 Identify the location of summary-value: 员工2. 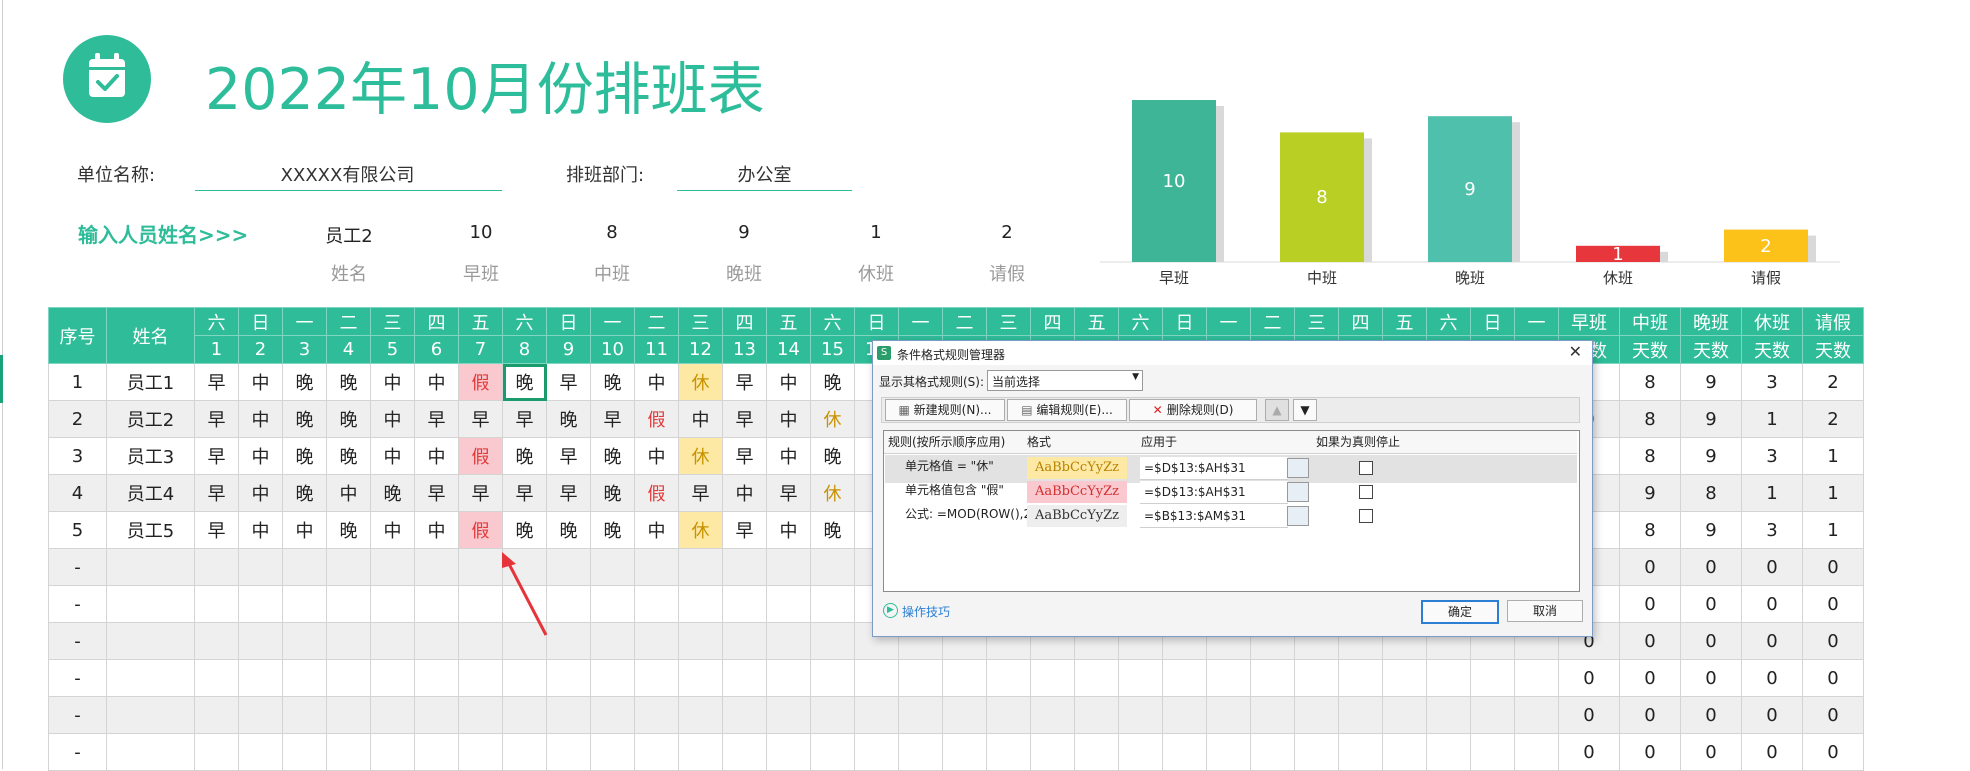
(349, 235).